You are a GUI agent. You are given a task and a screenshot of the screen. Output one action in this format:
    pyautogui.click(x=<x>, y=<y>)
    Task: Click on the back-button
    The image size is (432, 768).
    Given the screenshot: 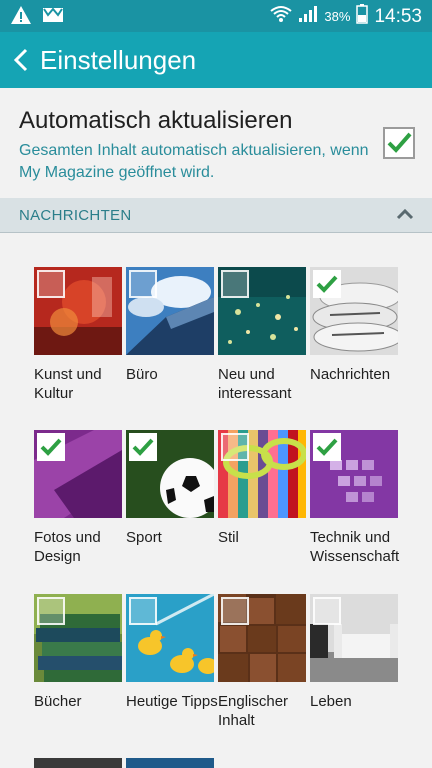 What is the action you would take?
    pyautogui.click(x=21, y=60)
    